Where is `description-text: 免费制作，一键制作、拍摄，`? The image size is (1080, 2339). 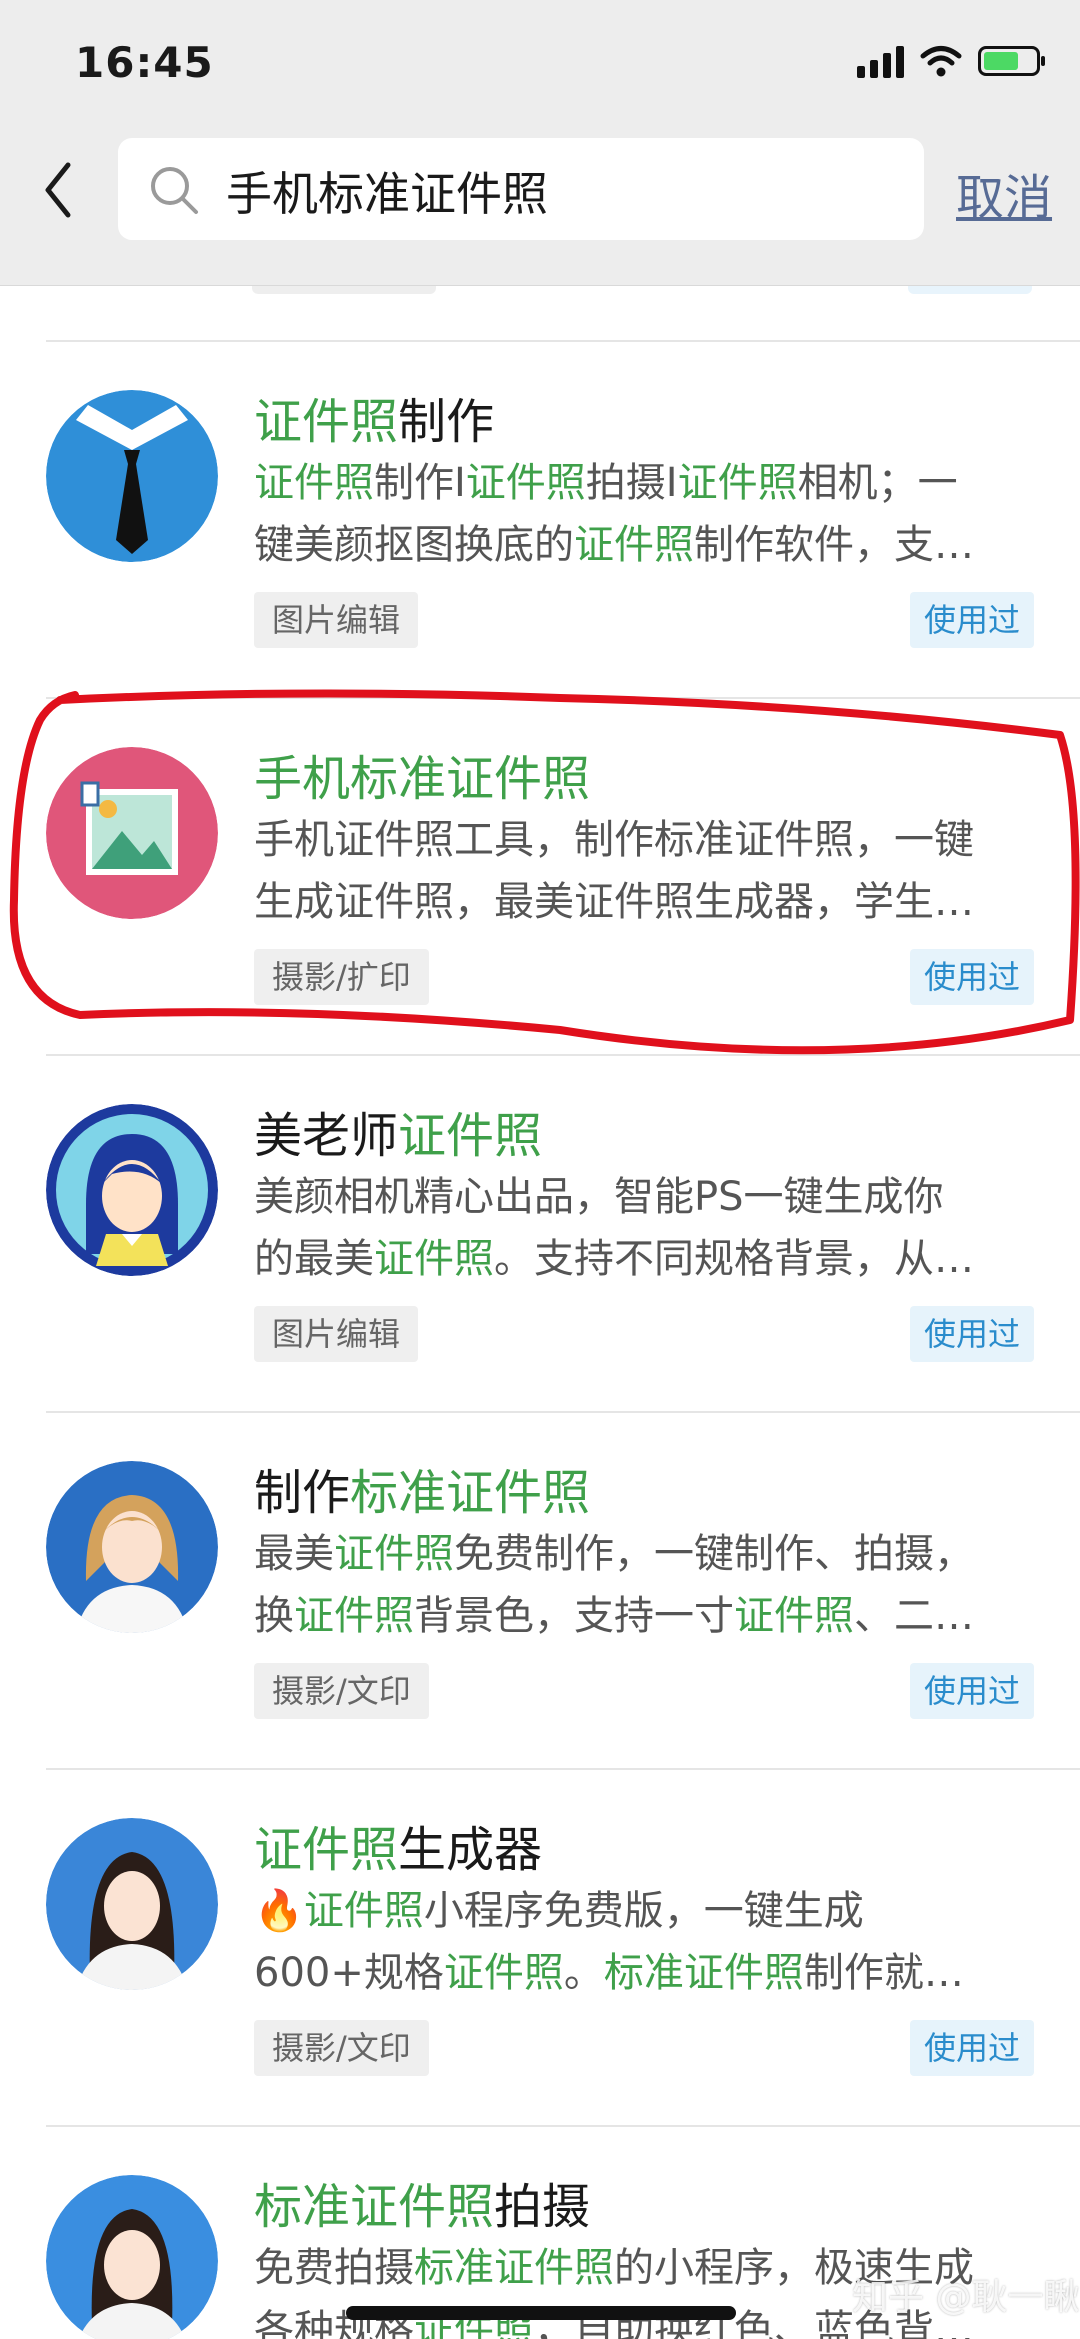
description-text: 免费制作，一键制作、拍摄， is located at coordinates (714, 1554).